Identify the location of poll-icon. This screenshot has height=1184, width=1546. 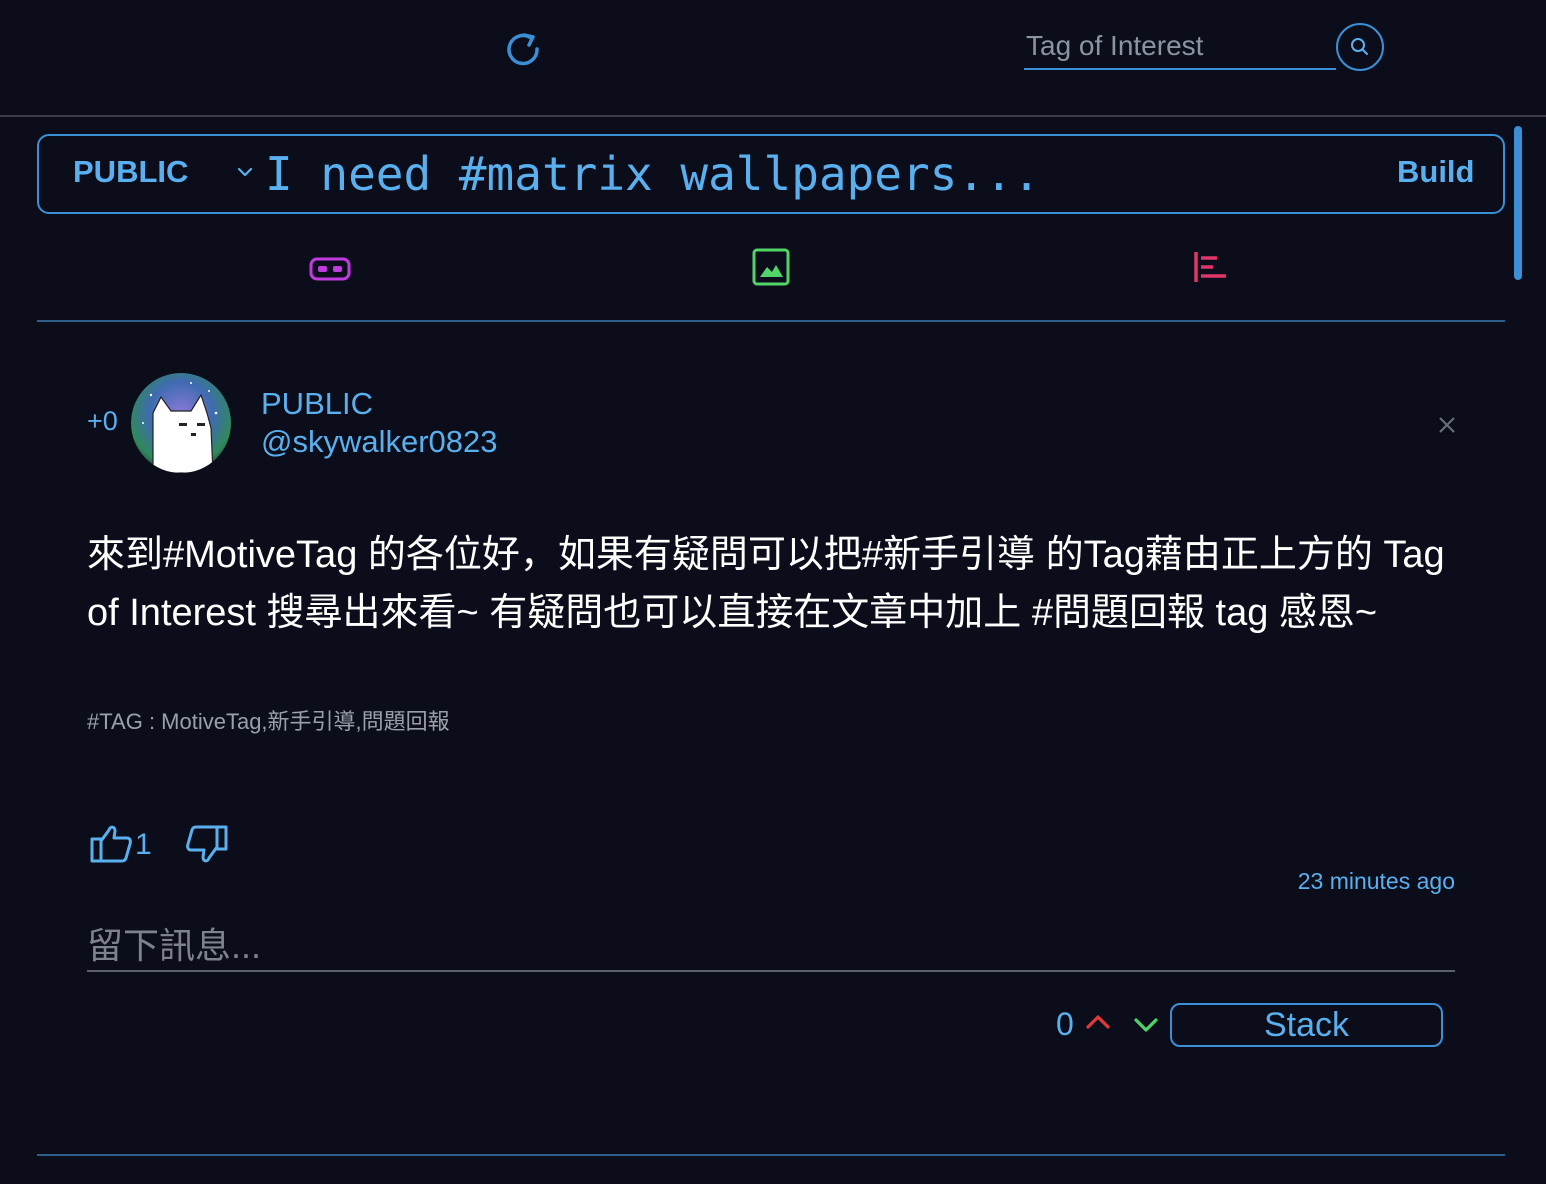
(1211, 269).